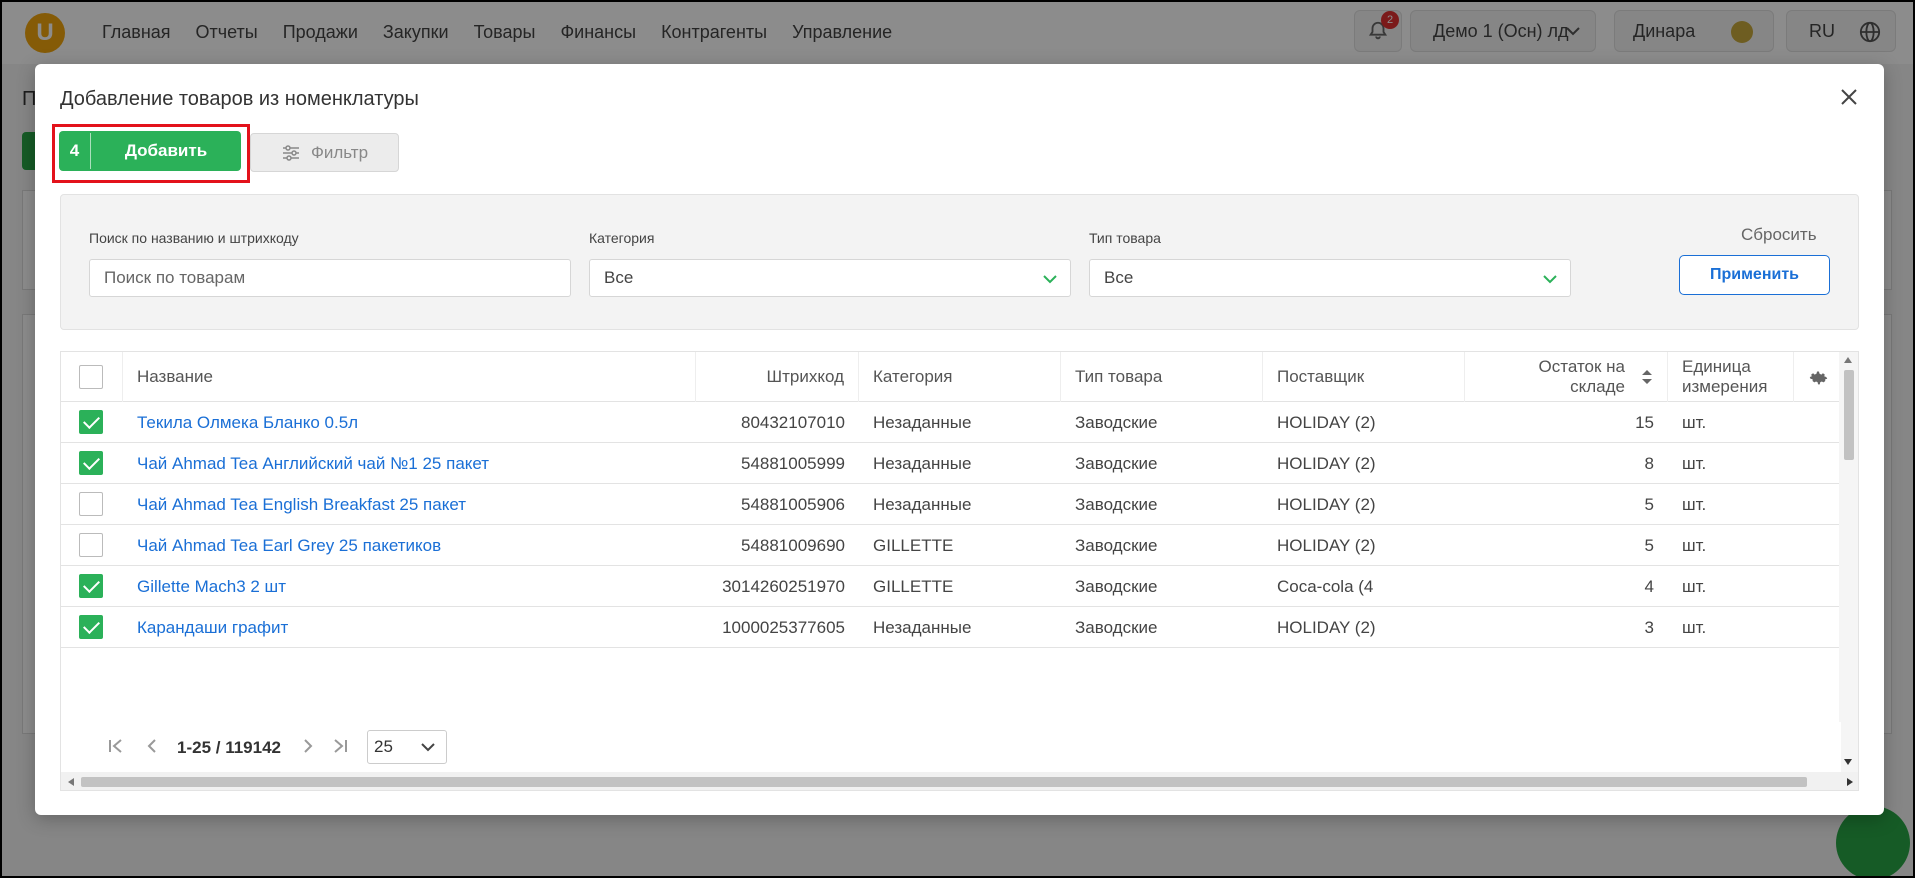 This screenshot has width=1915, height=878. I want to click on barcode-cell: 54881009690, so click(792, 545).